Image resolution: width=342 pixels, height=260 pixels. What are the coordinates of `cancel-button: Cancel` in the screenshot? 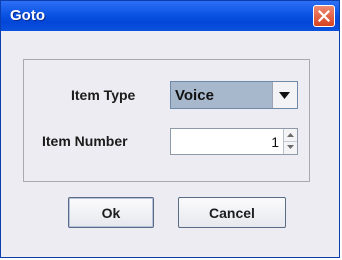 It's located at (232, 212).